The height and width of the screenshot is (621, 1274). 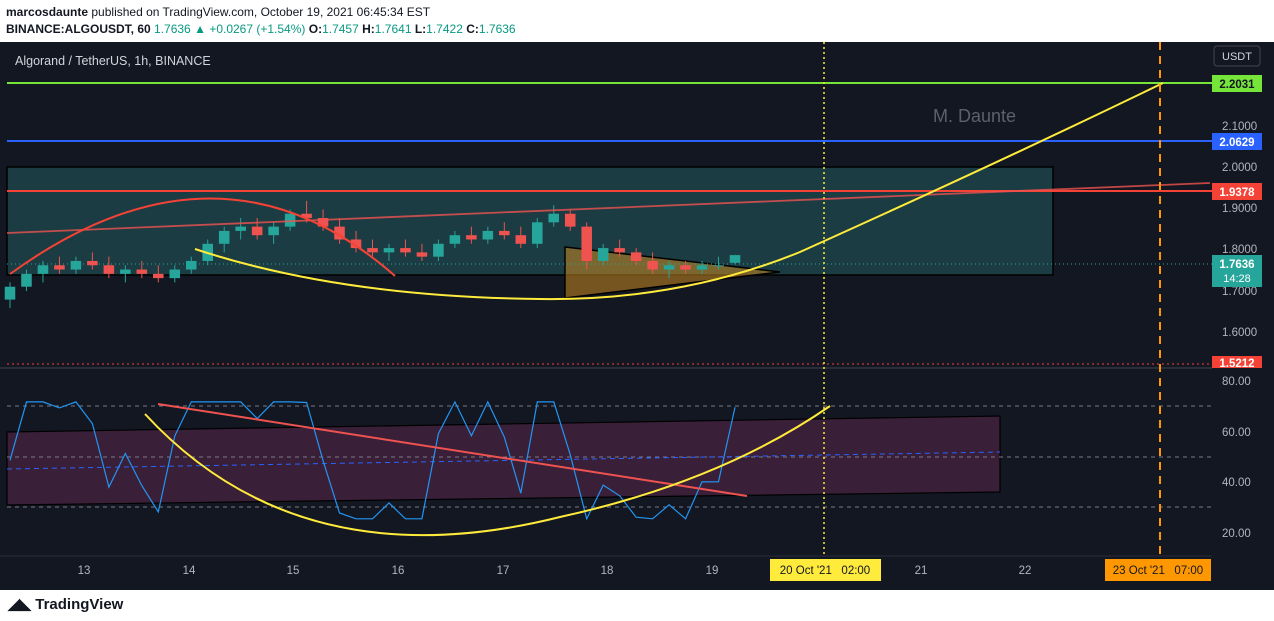 I want to click on time-tick-16: 16, so click(x=398, y=571).